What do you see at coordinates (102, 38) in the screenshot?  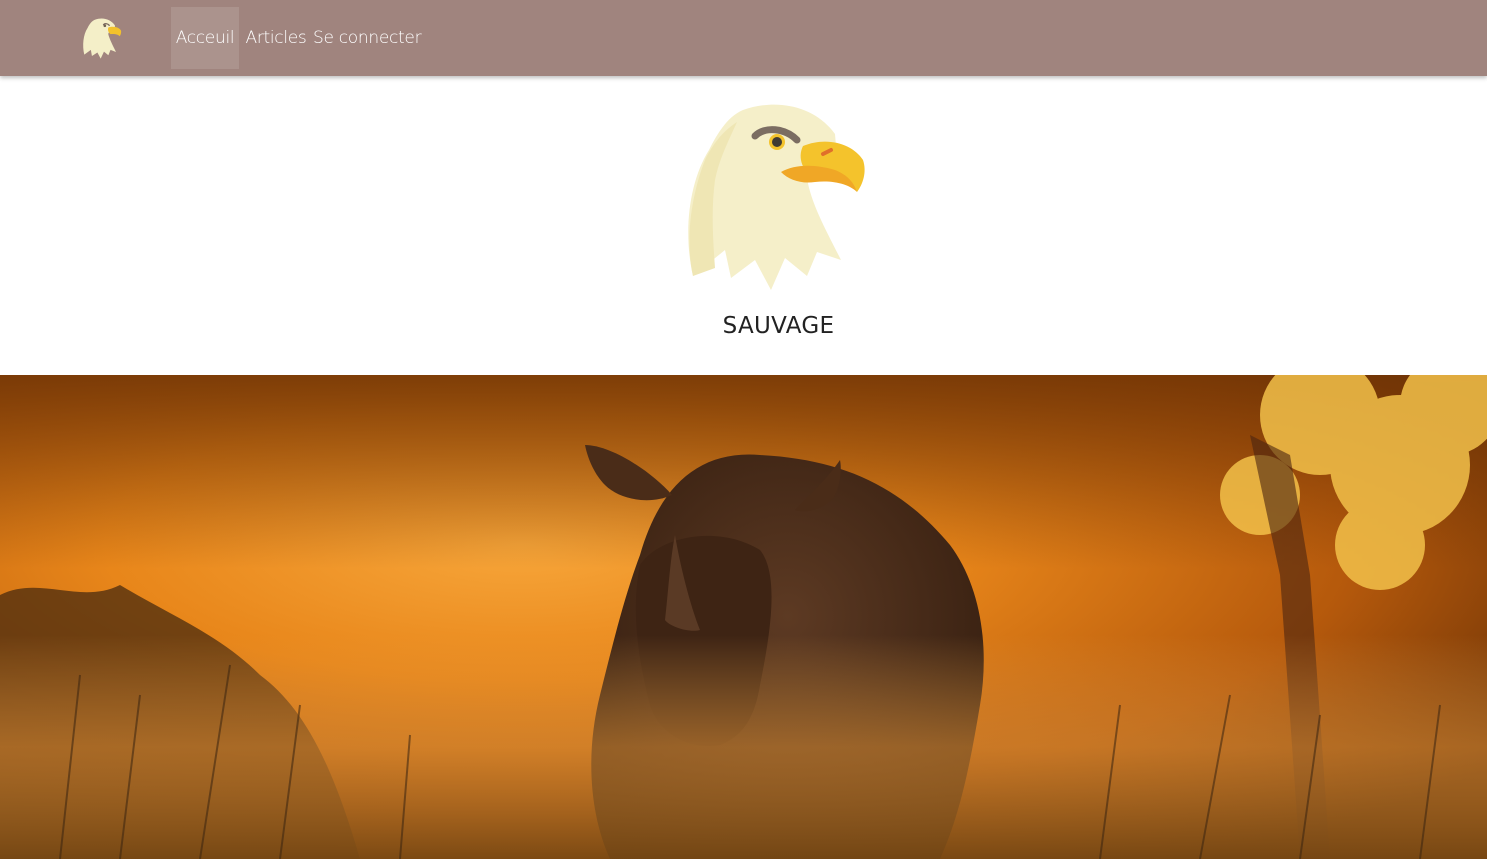 I see `eagle-logo-icon` at bounding box center [102, 38].